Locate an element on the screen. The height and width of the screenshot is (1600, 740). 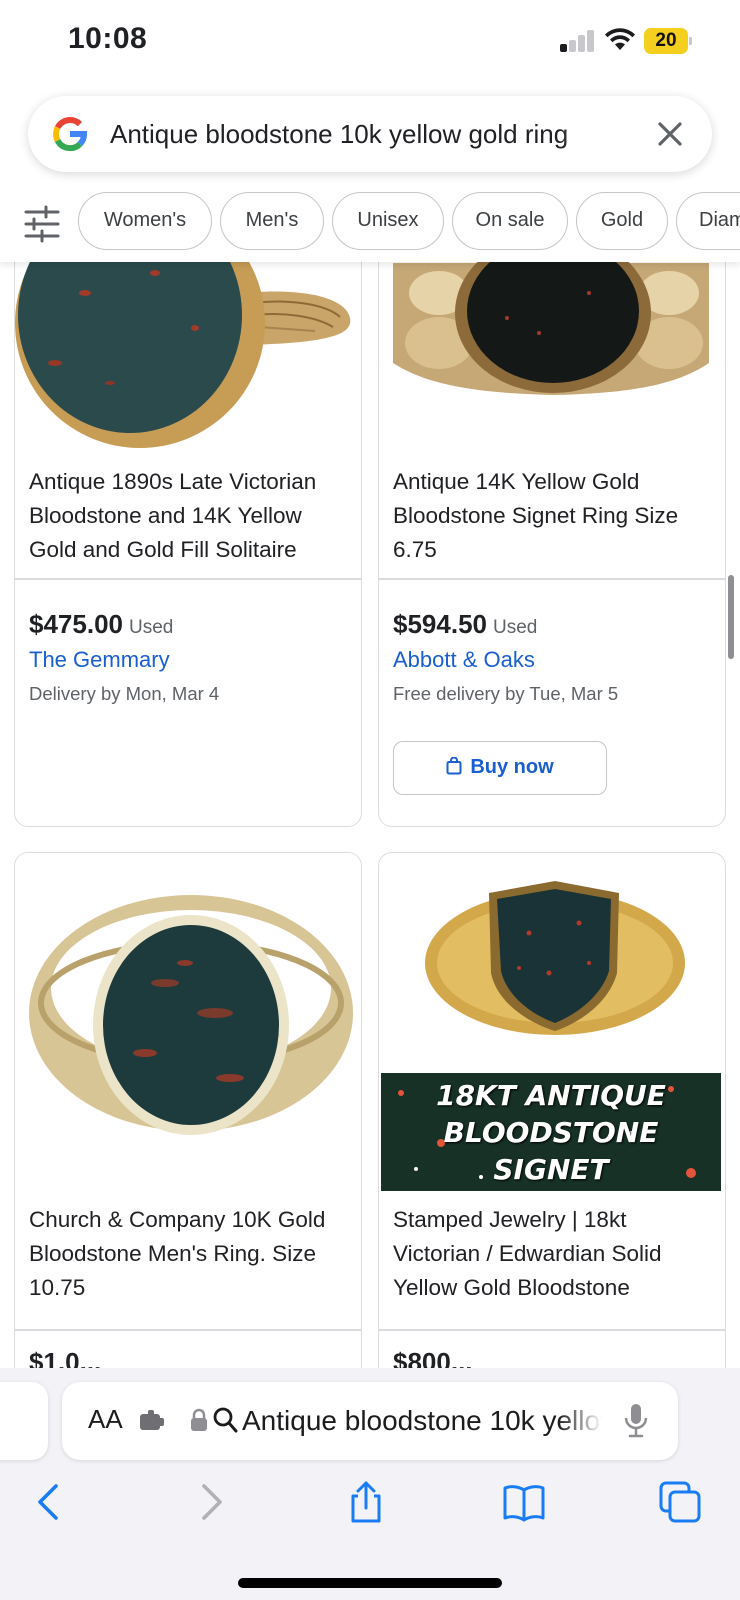
search-bar: Antique bloodstone 10k yellow gold ring is located at coordinates (370, 134).